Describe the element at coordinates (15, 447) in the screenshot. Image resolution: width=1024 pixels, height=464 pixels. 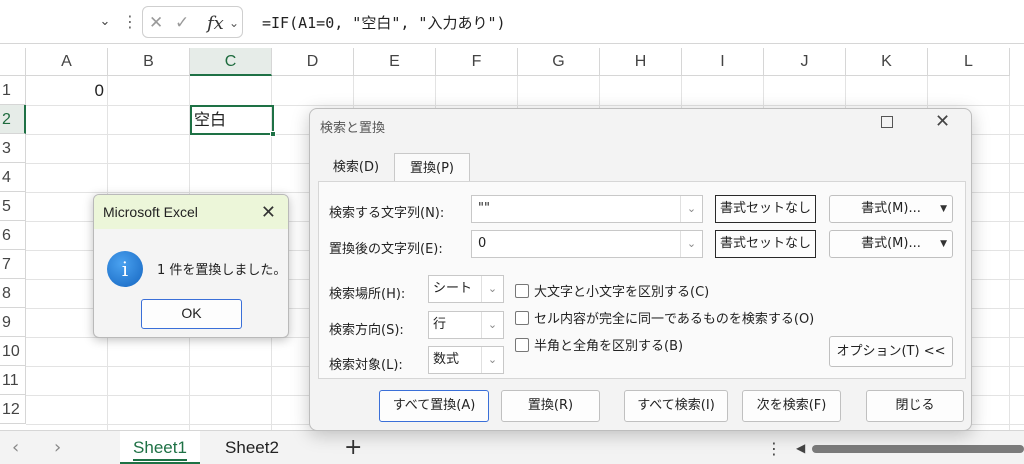
I see `chevron-left-icon: ‹` at that location.